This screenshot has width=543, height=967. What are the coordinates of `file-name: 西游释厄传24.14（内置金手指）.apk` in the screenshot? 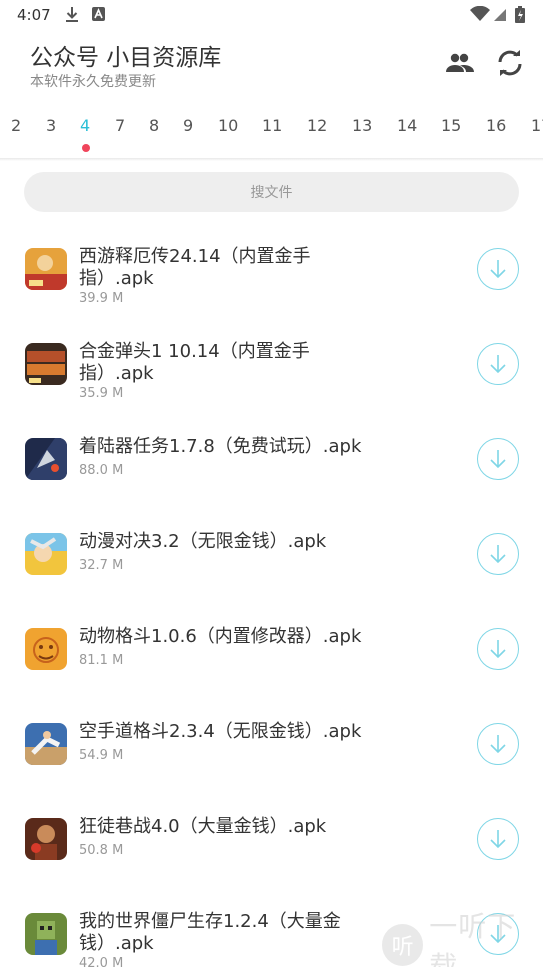 It's located at (195, 267).